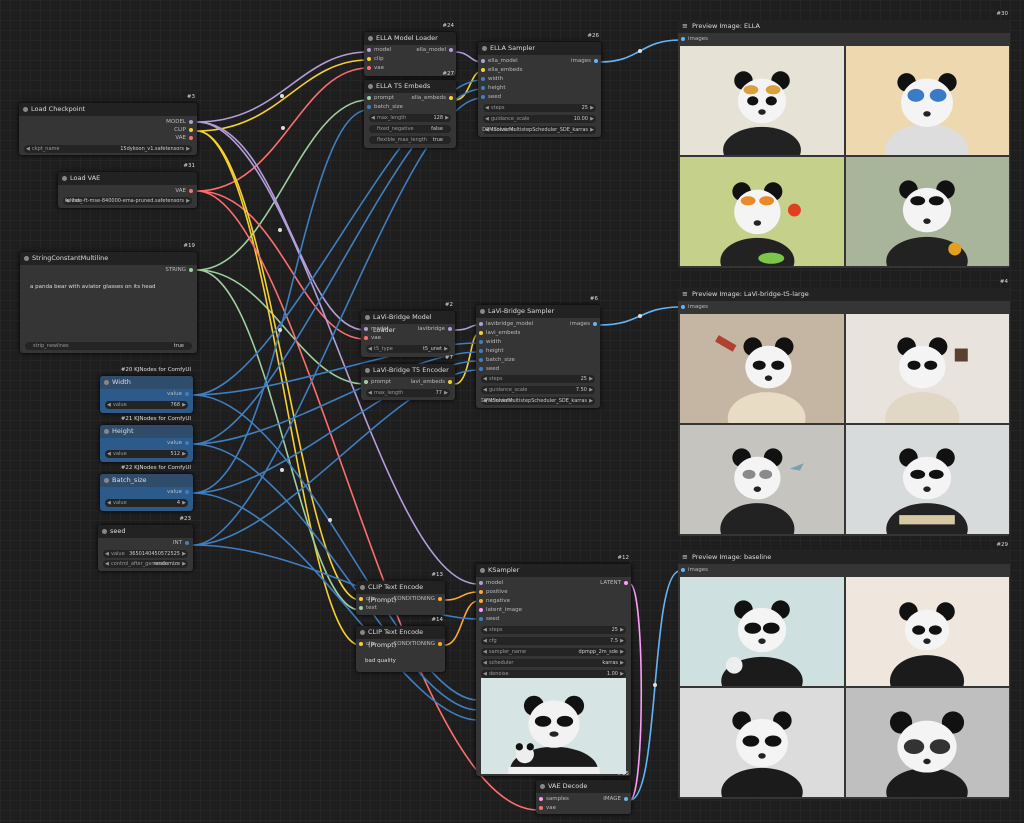 Image resolution: width=1024 pixels, height=823 pixels. Describe the element at coordinates (146, 405) in the screenshot. I see `width-value-widget: ◀ value 768 ▶` at that location.